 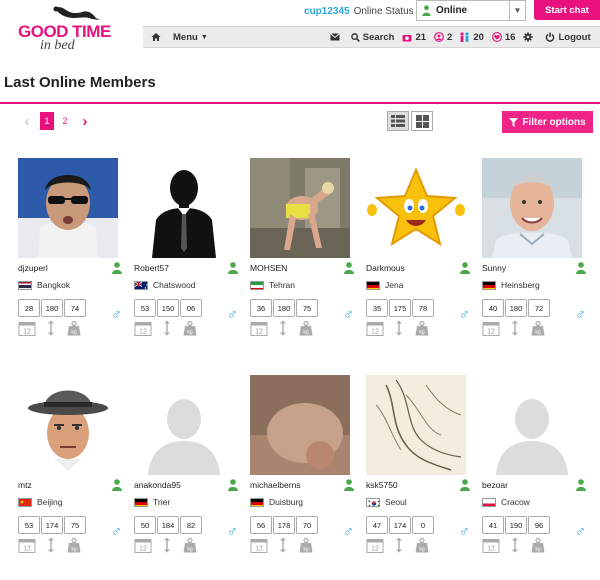 I want to click on photos-count: 21, so click(x=421, y=37).